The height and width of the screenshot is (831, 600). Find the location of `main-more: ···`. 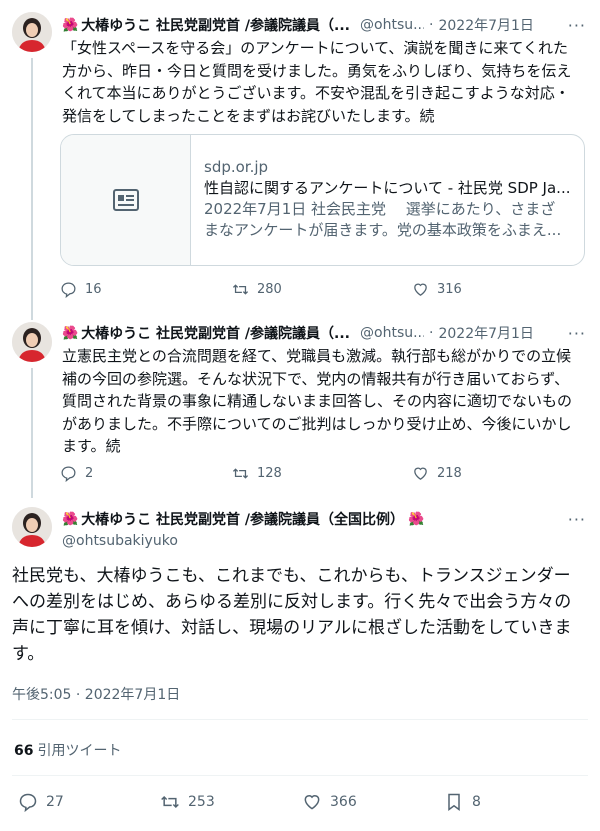

main-more: ··· is located at coordinates (566, 519).